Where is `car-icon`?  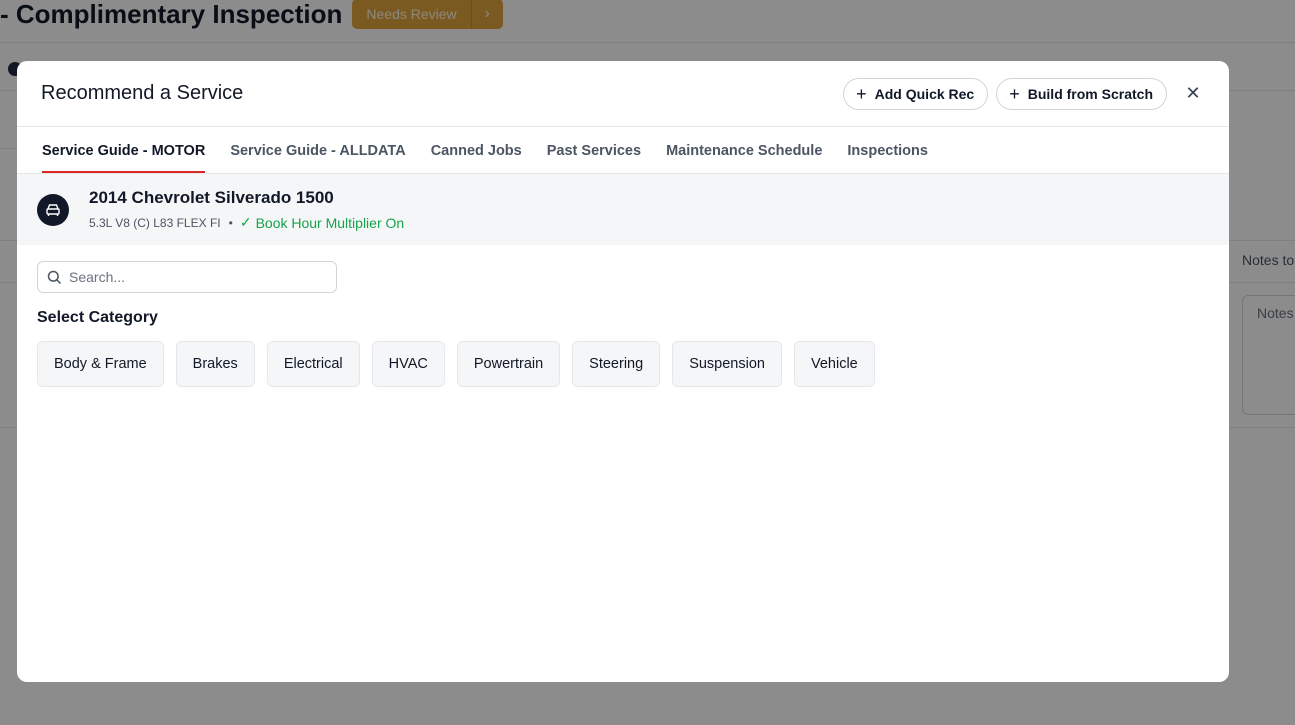
car-icon is located at coordinates (53, 209).